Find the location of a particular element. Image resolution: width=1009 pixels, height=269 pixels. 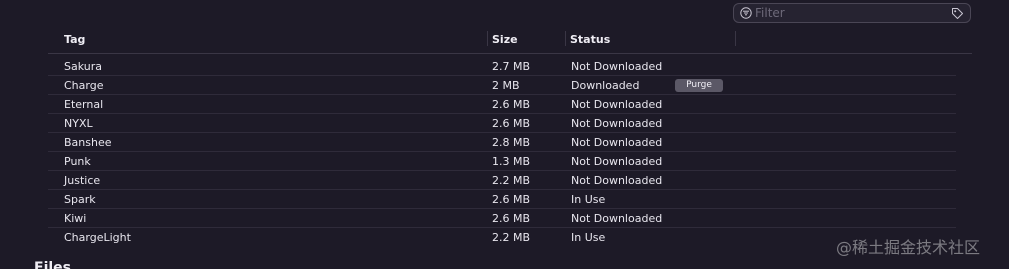

tag-cell: Charge is located at coordinates (84, 85).